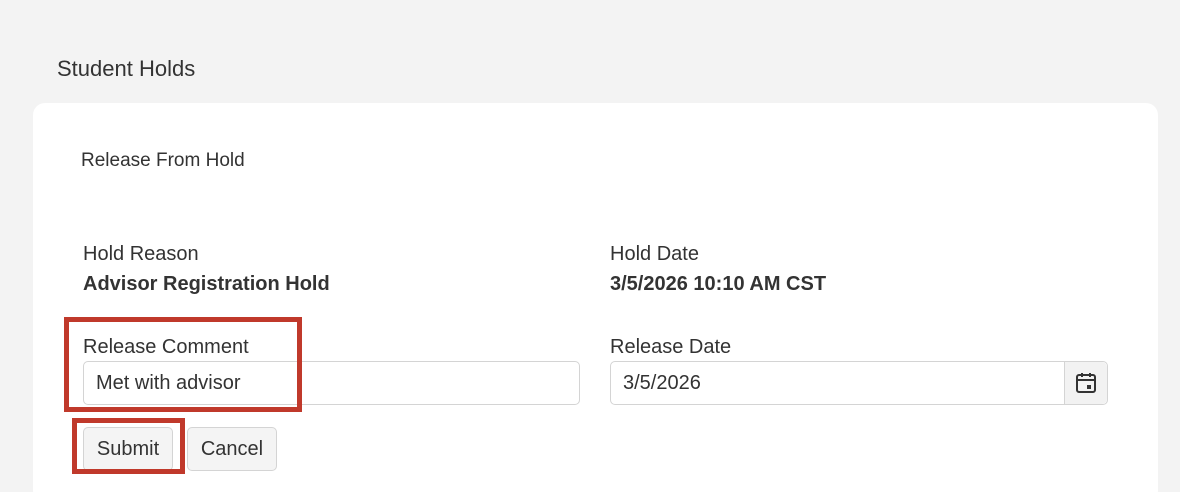  What do you see at coordinates (662, 383) in the screenshot?
I see `release-date-value: 3/5/2026` at bounding box center [662, 383].